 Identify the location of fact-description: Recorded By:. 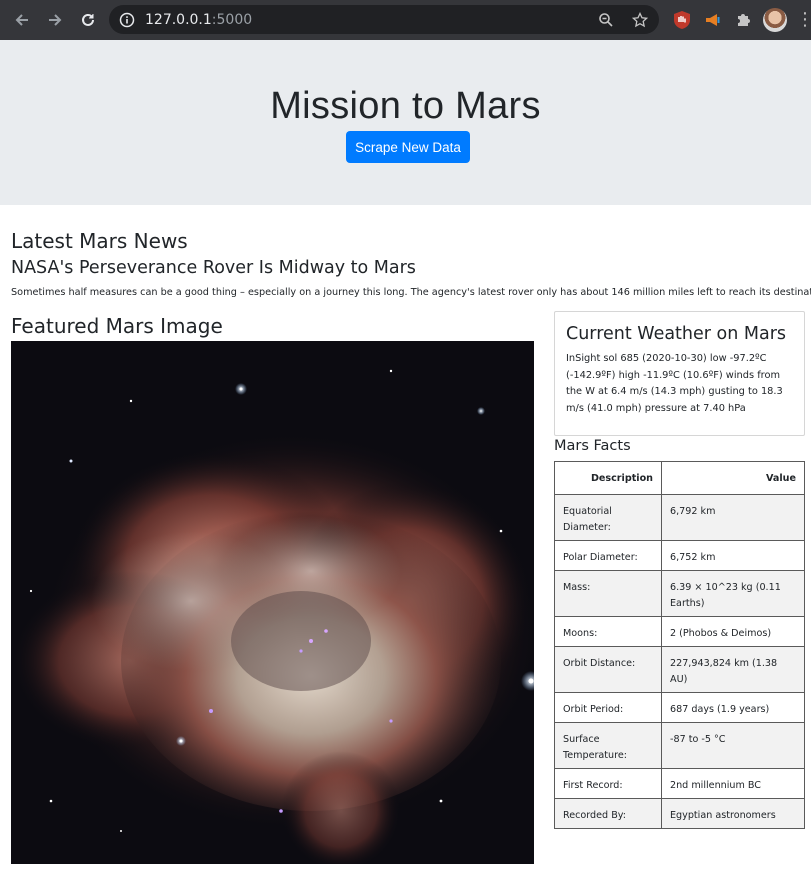
(608, 813).